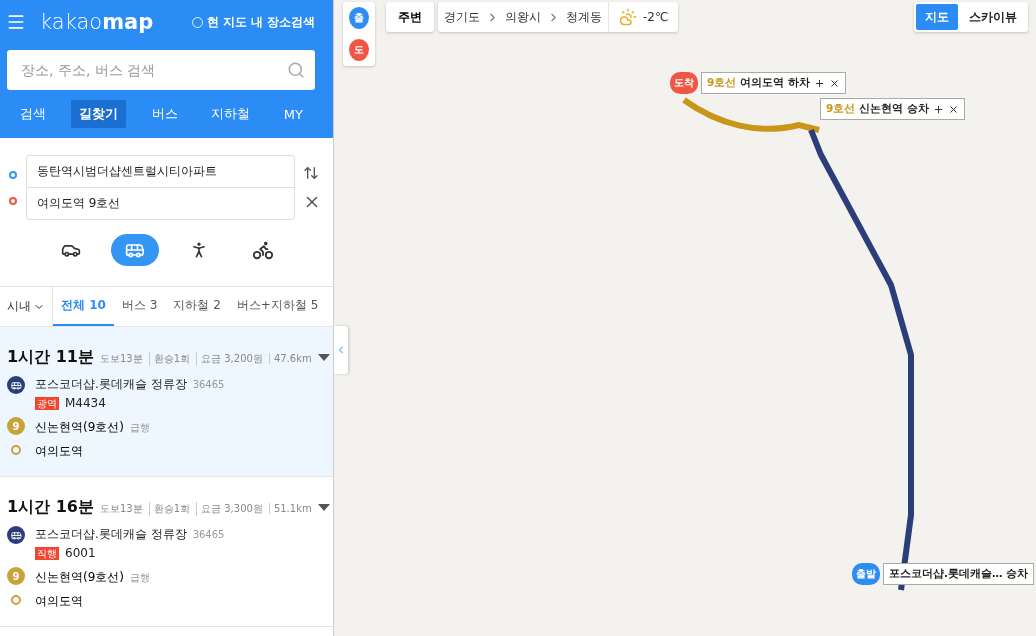 Image resolution: width=1036 pixels, height=636 pixels. I want to click on origin-field: 동탄역시범더샵센트럴시티아파트, so click(160, 171).